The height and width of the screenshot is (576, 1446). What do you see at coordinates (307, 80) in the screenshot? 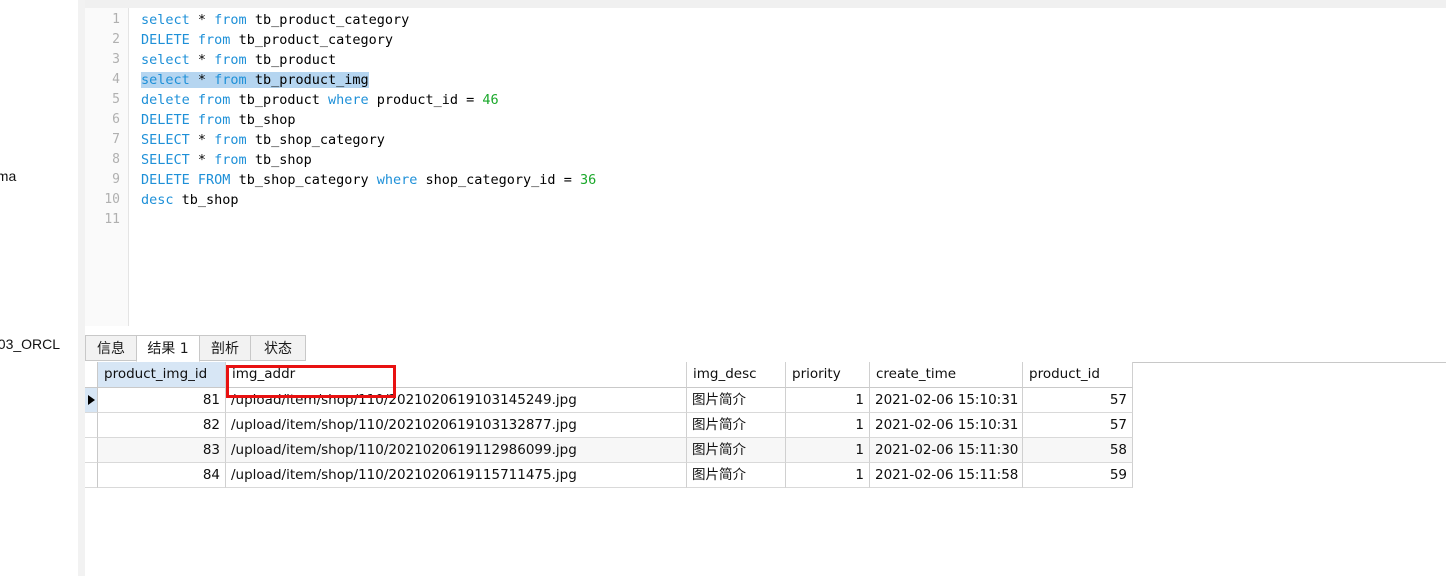
I see `code-token: tb_product_img` at bounding box center [307, 80].